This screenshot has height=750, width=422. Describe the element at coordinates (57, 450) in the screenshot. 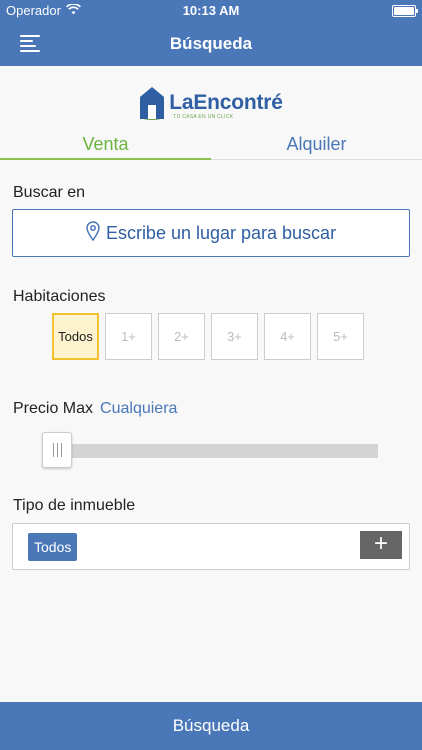

I see `slider-thumb` at that location.